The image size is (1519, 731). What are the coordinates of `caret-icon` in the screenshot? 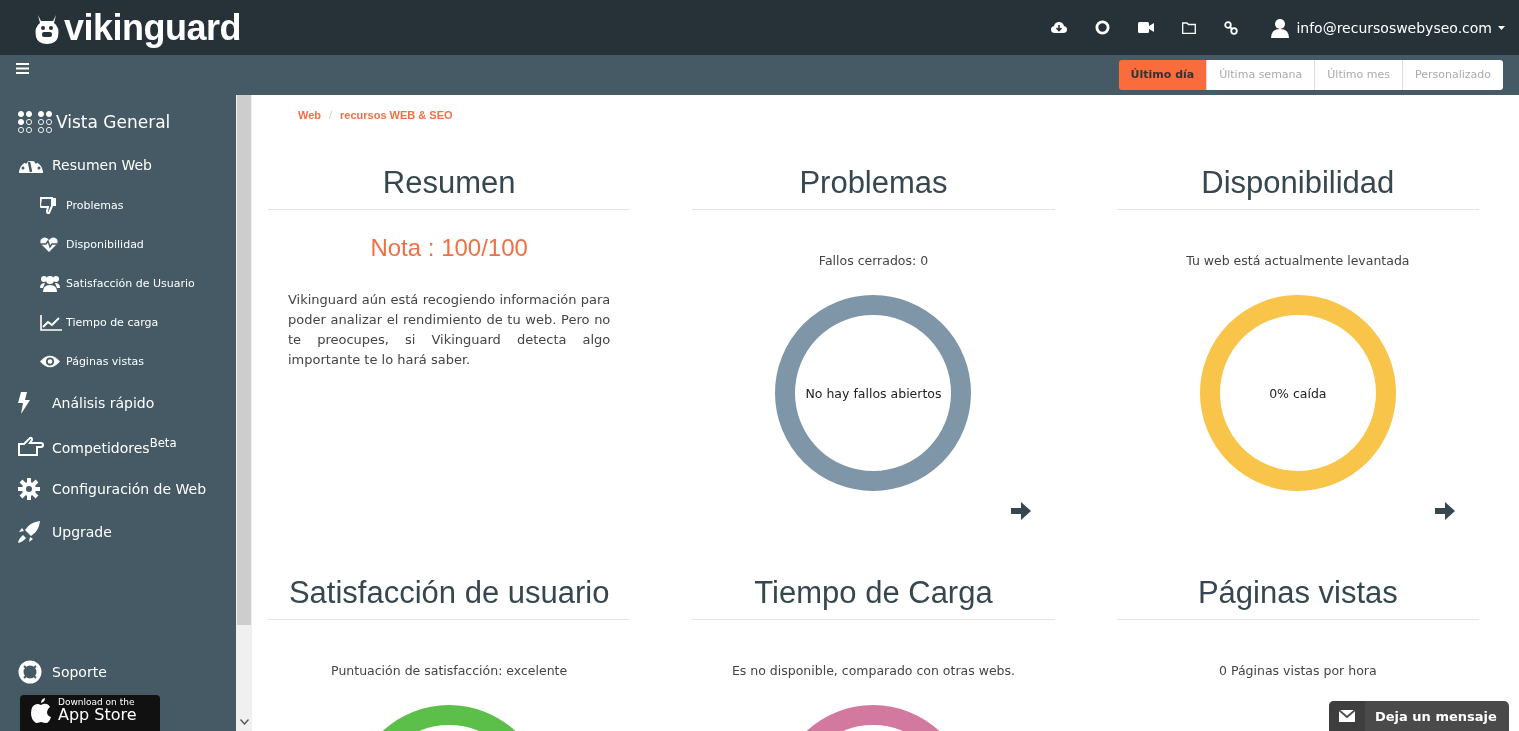 It's located at (1501, 27).